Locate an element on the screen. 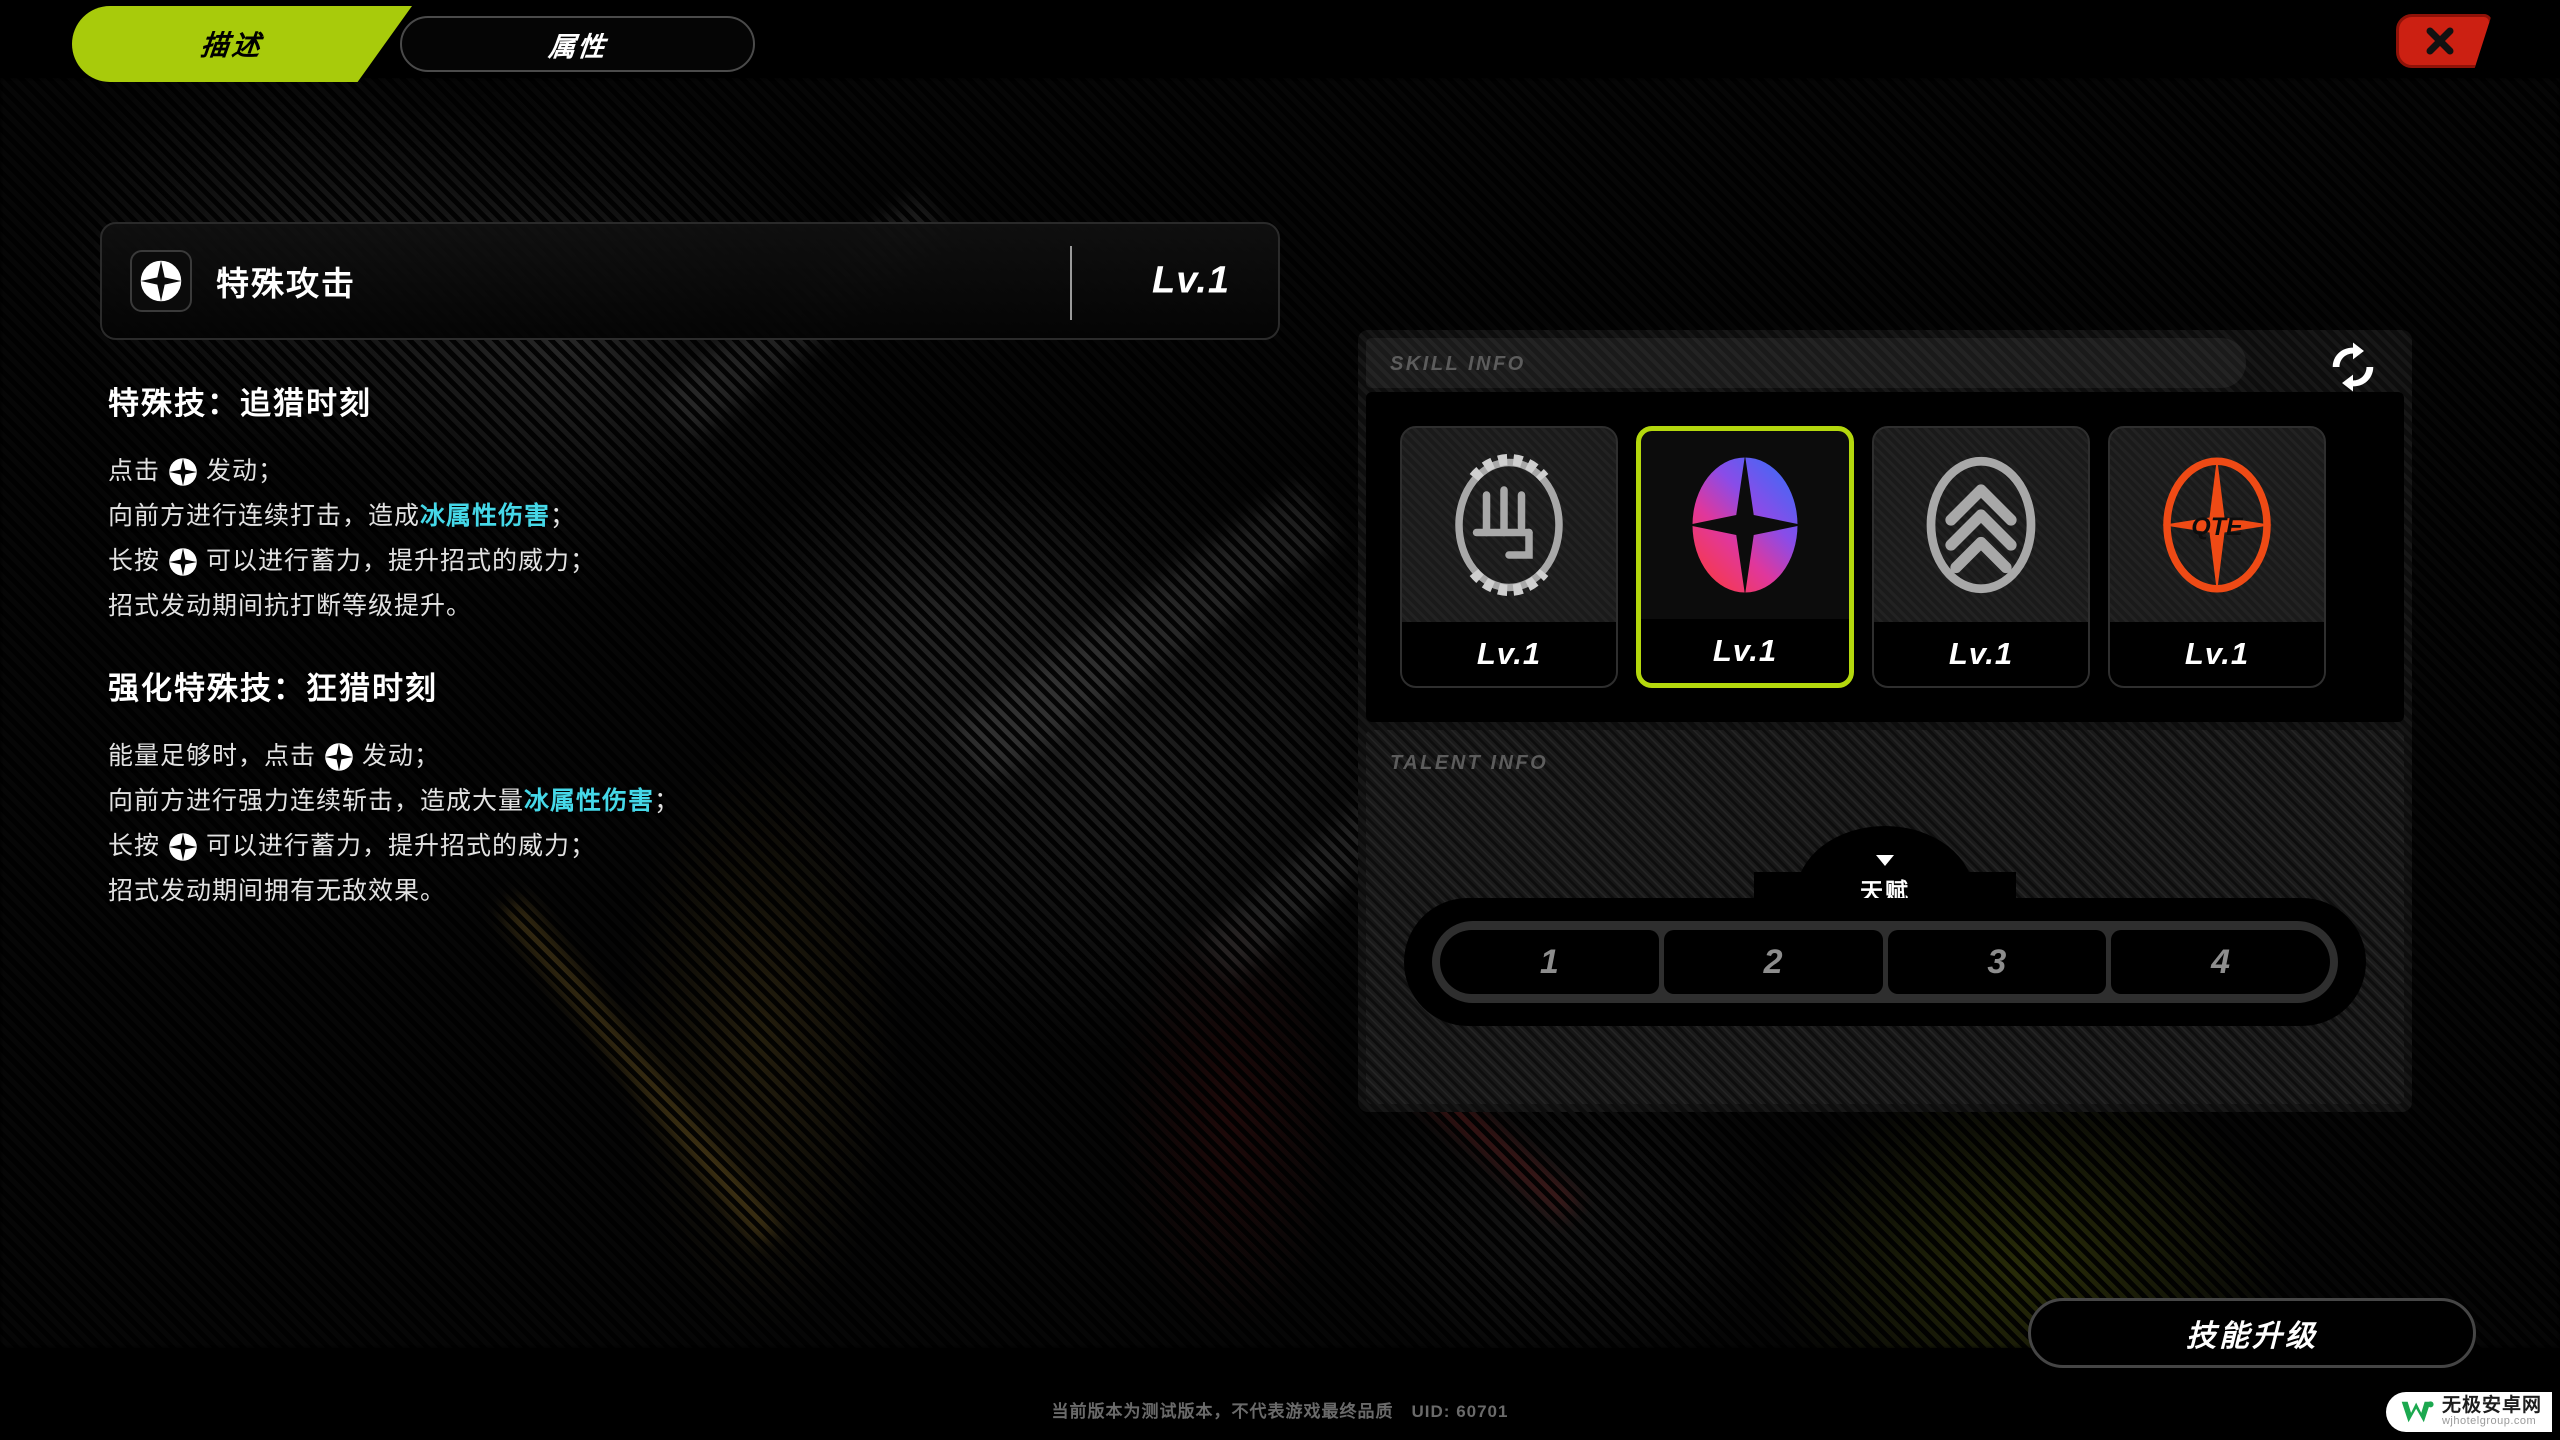  talent-slot-track: 1234 is located at coordinates (1885, 962).